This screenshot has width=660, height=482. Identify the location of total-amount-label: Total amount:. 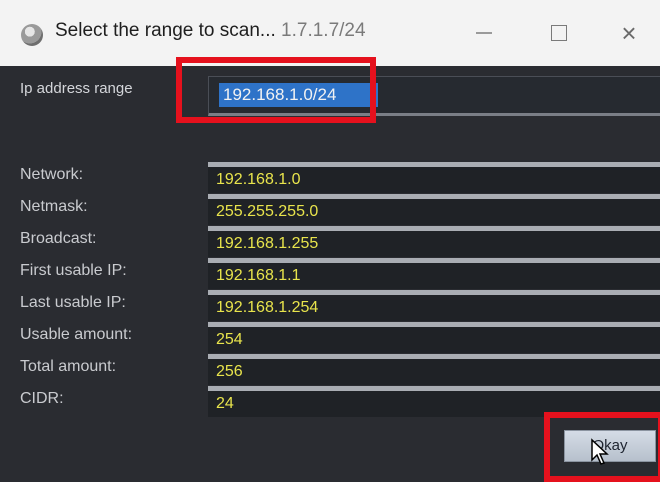
(68, 366).